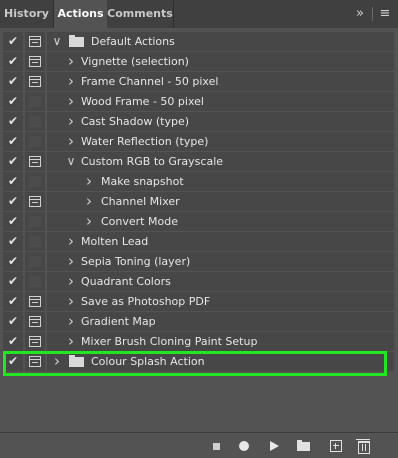 This screenshot has width=398, height=458. What do you see at coordinates (220, 141) in the screenshot?
I see `action-name-cell: › Water Reflection (type)` at bounding box center [220, 141].